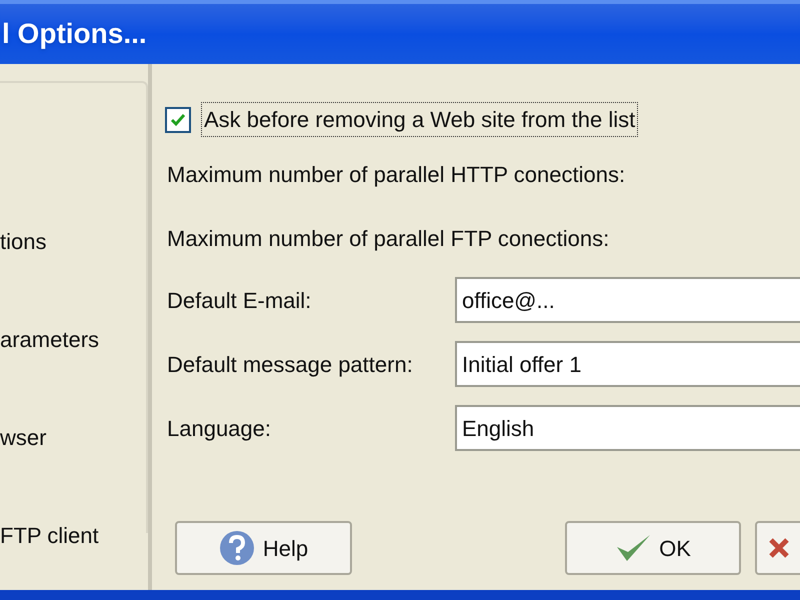 This screenshot has height=600, width=800. Describe the element at coordinates (236, 548) in the screenshot. I see `help-icon` at that location.